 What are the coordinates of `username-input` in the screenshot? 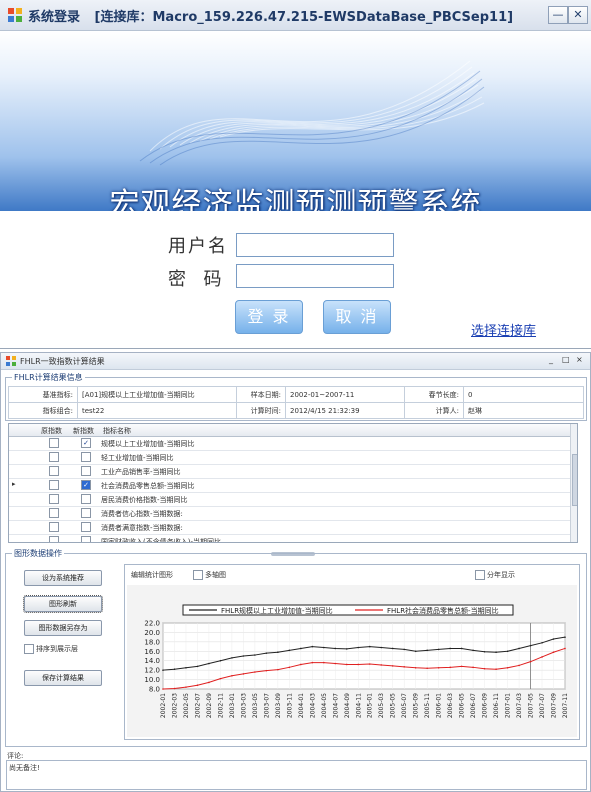 It's located at (315, 245).